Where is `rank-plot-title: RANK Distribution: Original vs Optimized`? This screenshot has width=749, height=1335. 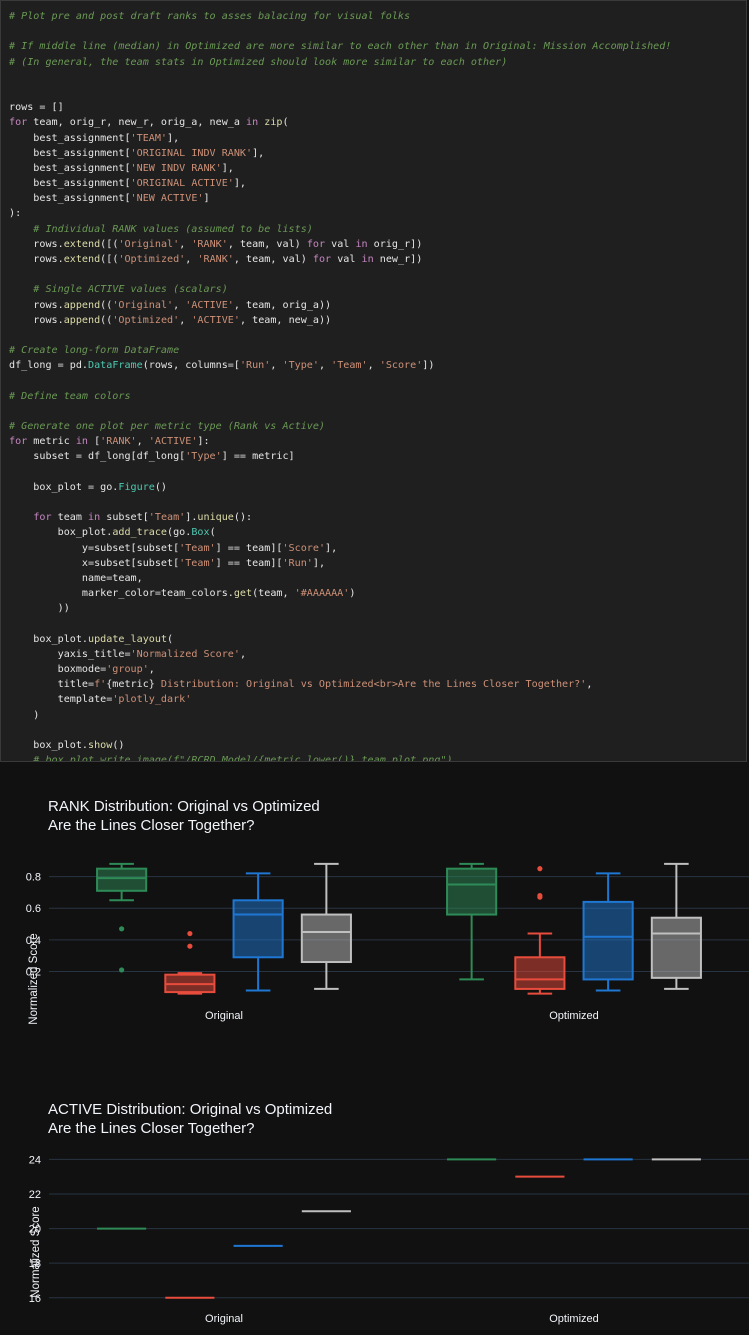
rank-plot-title: RANK Distribution: Original vs Optimized is located at coordinates (184, 806).